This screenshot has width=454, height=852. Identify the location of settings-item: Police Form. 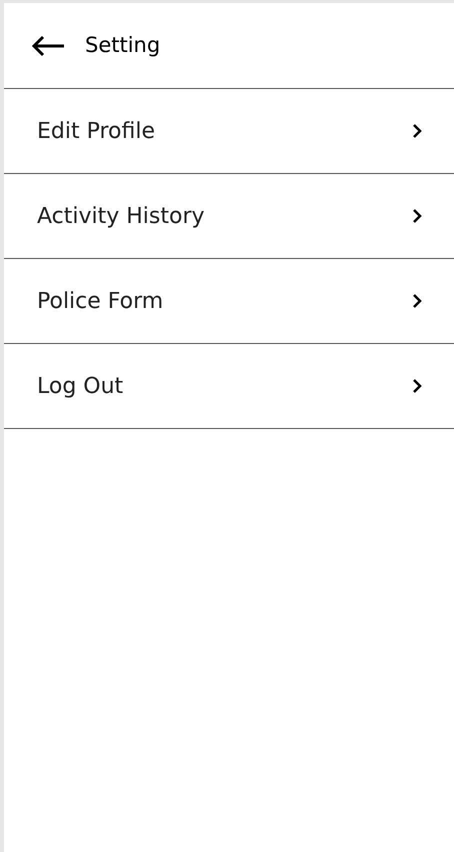
(229, 301).